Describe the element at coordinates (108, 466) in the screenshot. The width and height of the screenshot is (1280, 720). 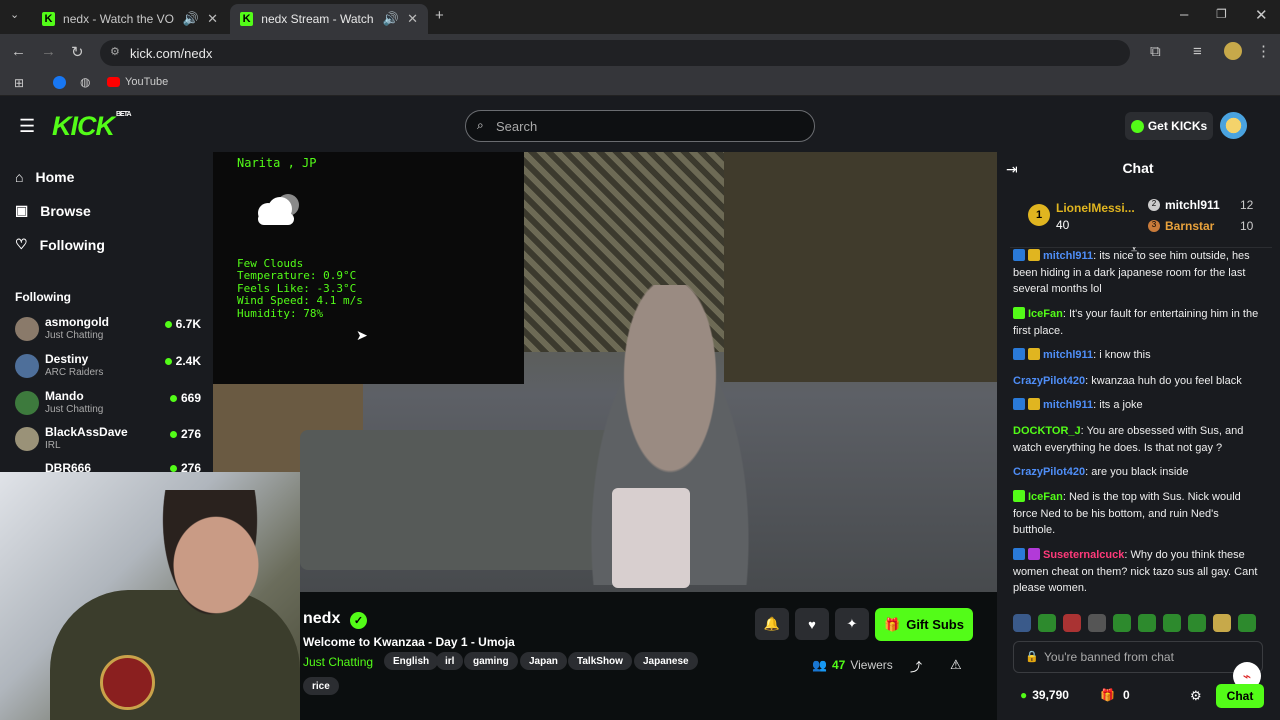
I see `following-channel: DBR666 276` at that location.